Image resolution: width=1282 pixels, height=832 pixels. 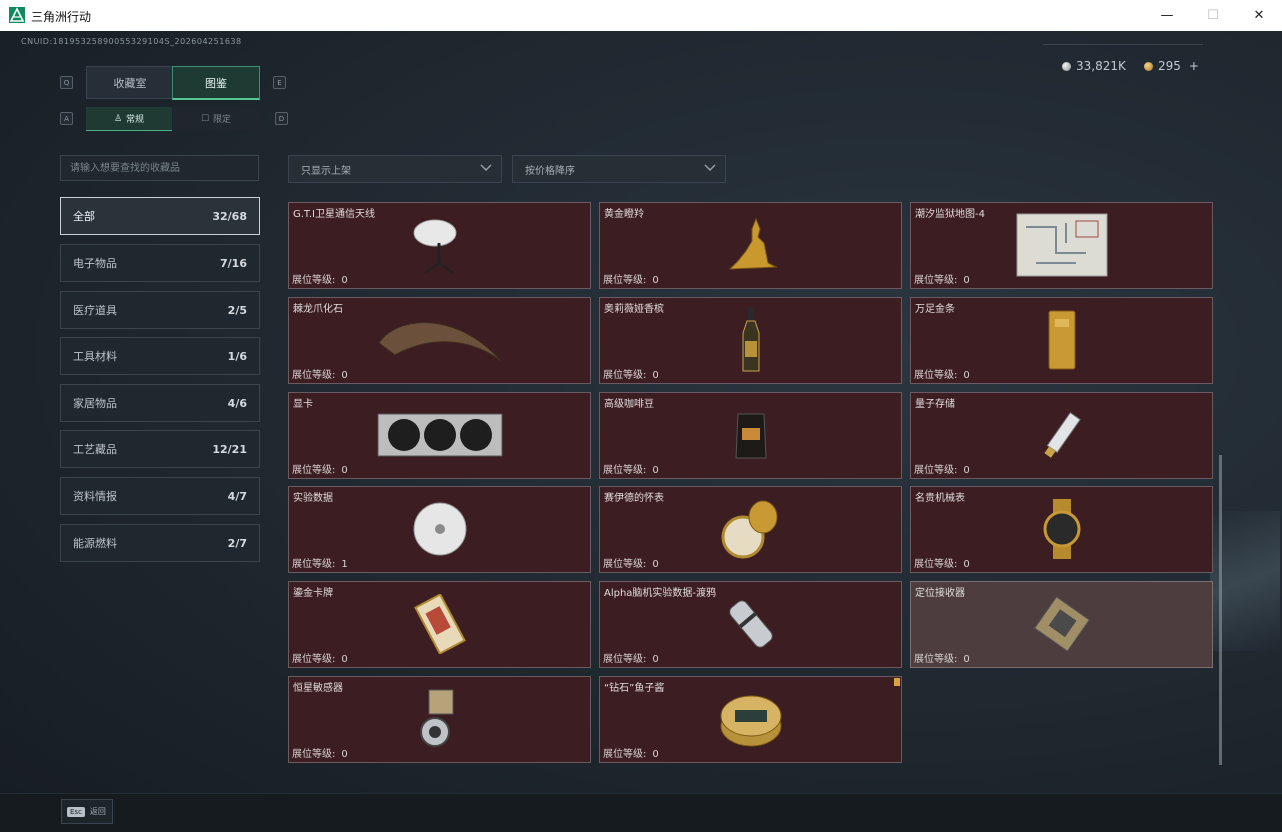 I want to click on back-button: Esc 返回, so click(x=87, y=811).